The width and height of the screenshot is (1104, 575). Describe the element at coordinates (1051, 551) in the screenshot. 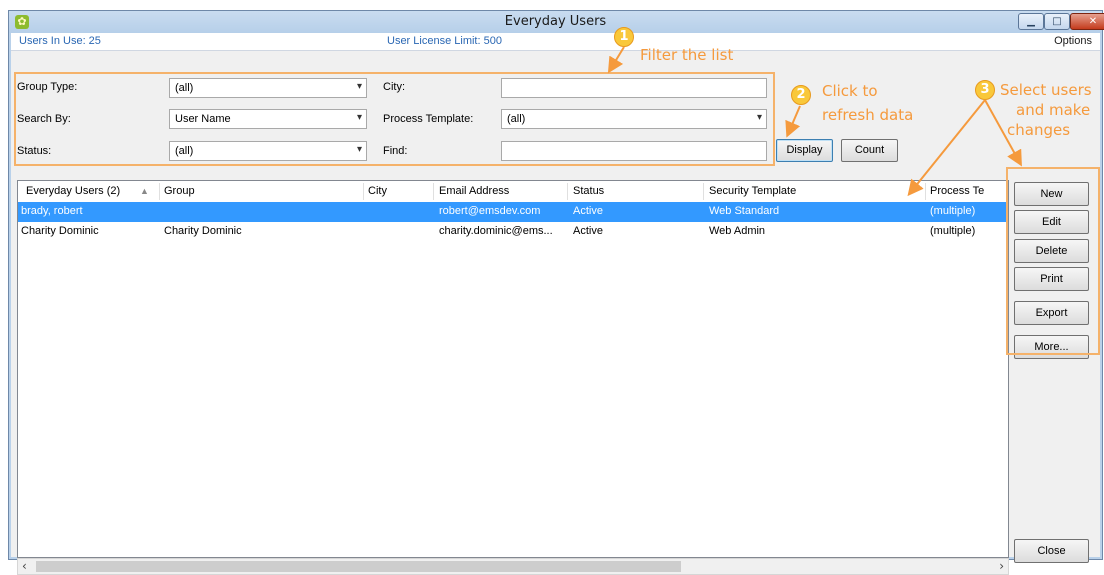

I see `close-button: Close` at that location.